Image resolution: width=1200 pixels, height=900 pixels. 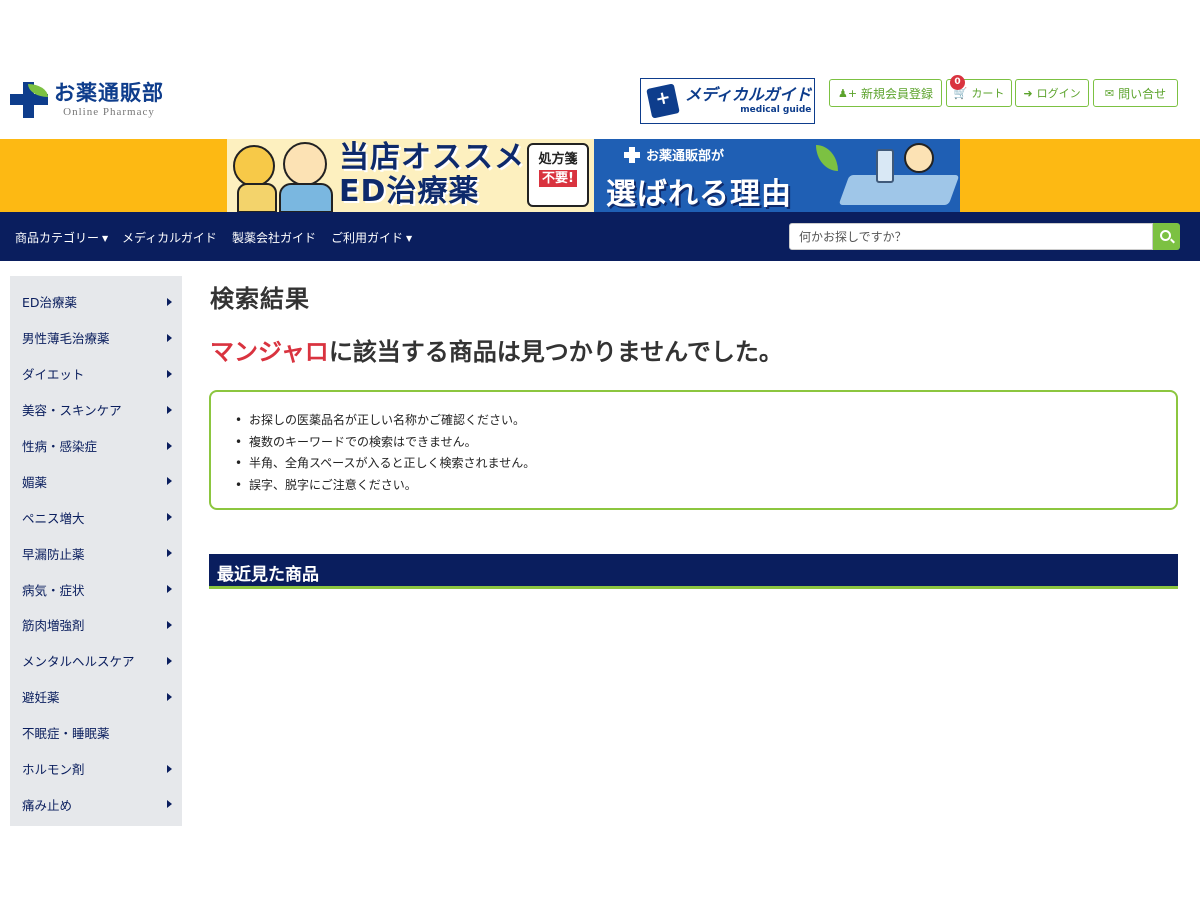 I want to click on login-button: ➜ ログイン, so click(x=1052, y=93).